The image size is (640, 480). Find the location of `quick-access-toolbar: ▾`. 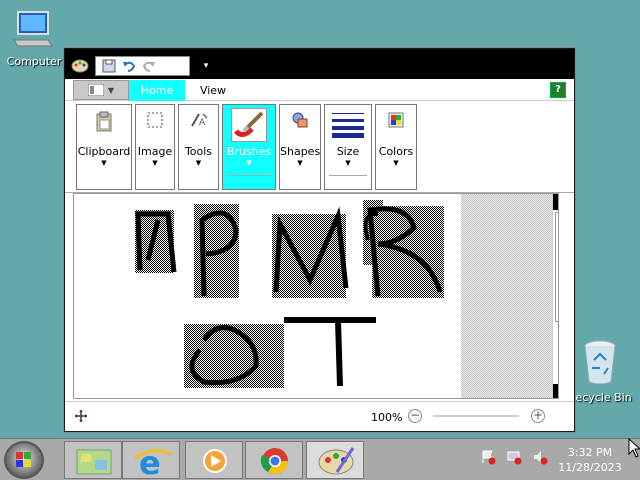

quick-access-toolbar: ▾ is located at coordinates (153, 66).